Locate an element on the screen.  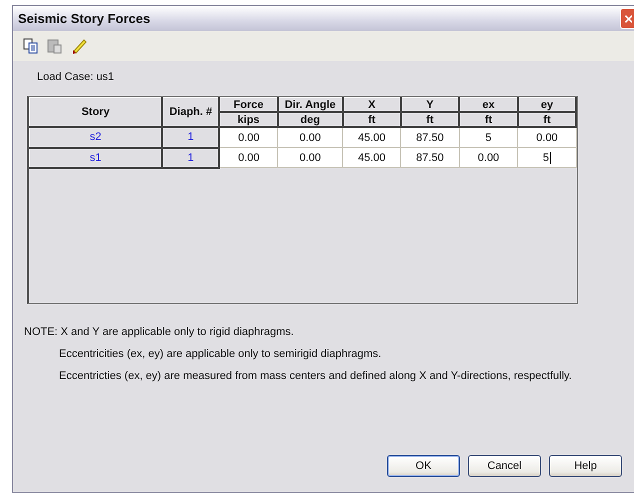
note-text: Eccentricities (ex, ey) are applicable only to semirigid diaphragms. is located at coordinates (220, 354).